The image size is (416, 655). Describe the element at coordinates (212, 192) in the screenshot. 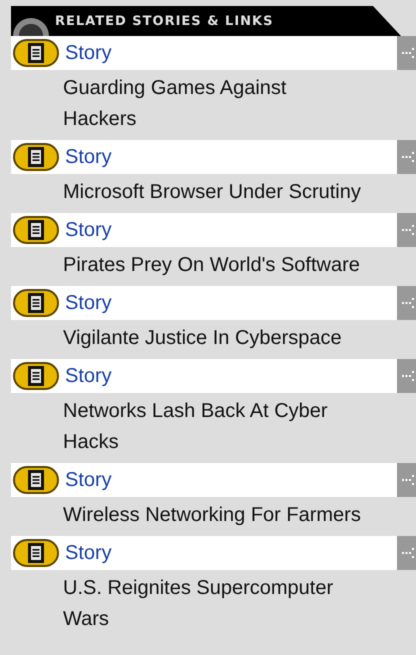

I see `story-title: Microsoft Browser Under Scrutiny` at that location.